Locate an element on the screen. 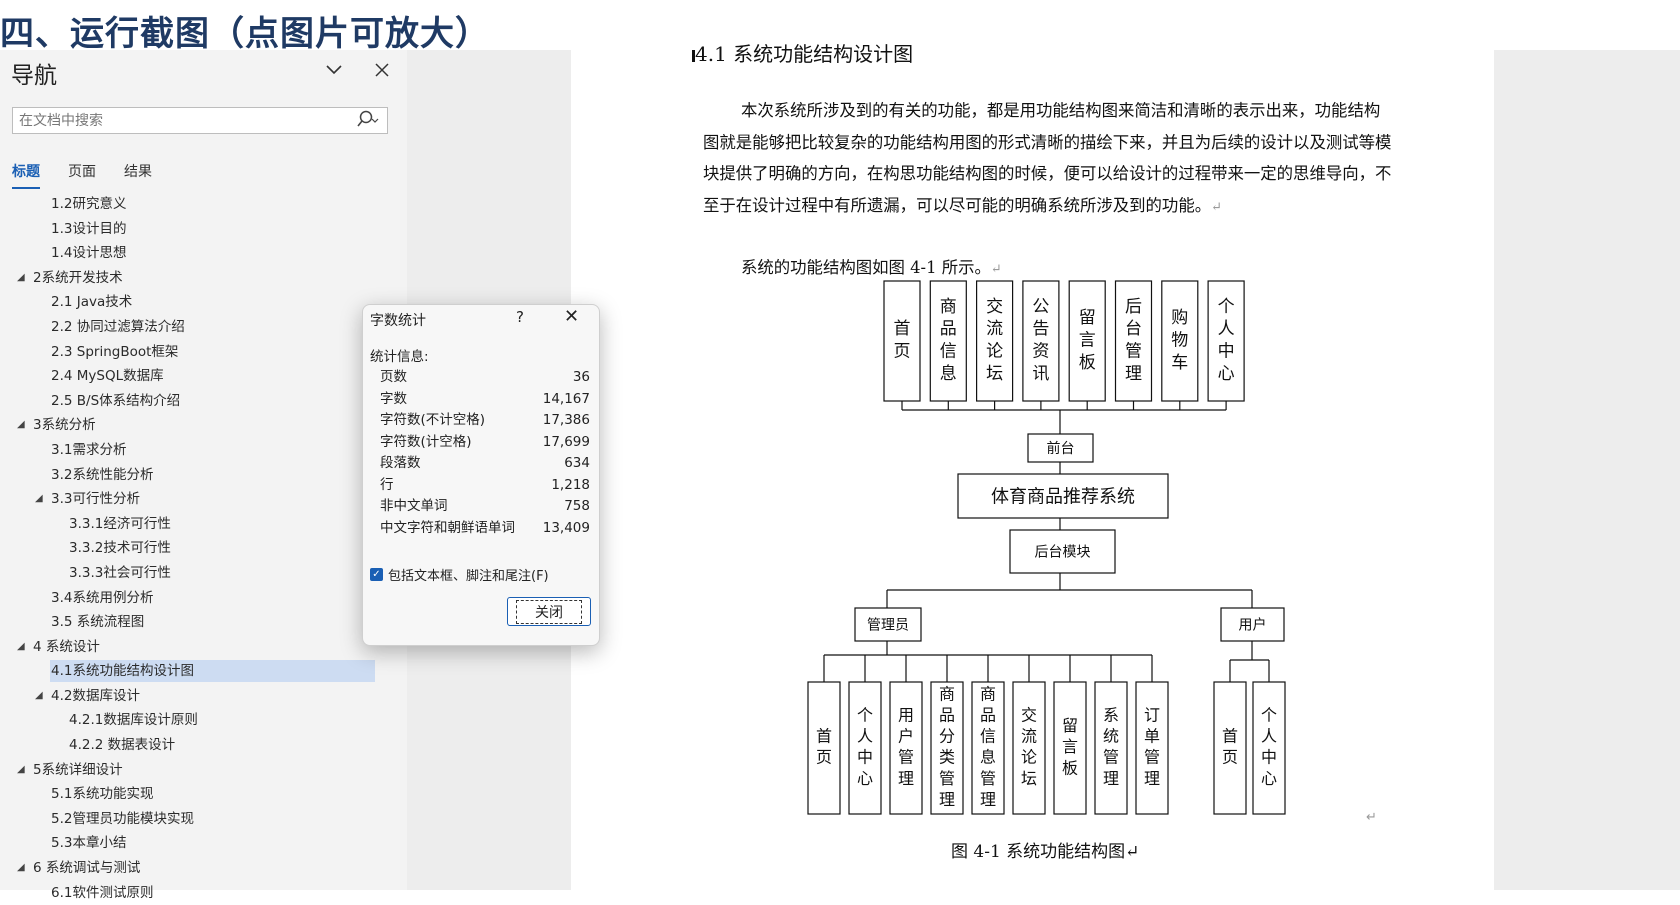  tab-headings: 标题 is located at coordinates (26, 175).